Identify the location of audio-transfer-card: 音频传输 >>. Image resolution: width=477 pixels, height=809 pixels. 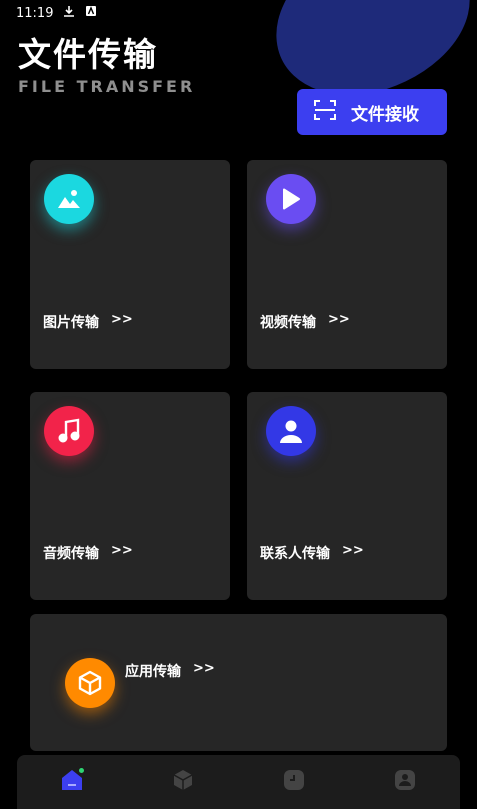
(130, 496).